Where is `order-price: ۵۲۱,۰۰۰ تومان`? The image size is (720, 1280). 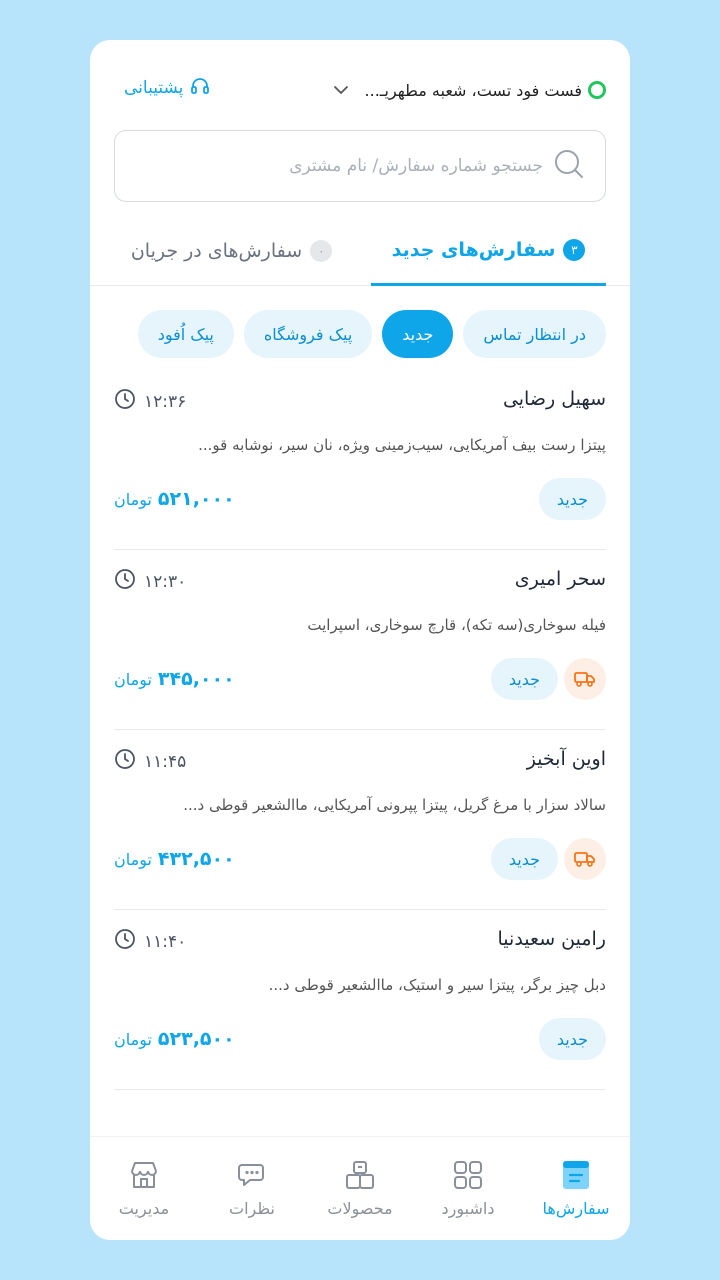 order-price: ۵۲۱,۰۰۰ تومان is located at coordinates (174, 499).